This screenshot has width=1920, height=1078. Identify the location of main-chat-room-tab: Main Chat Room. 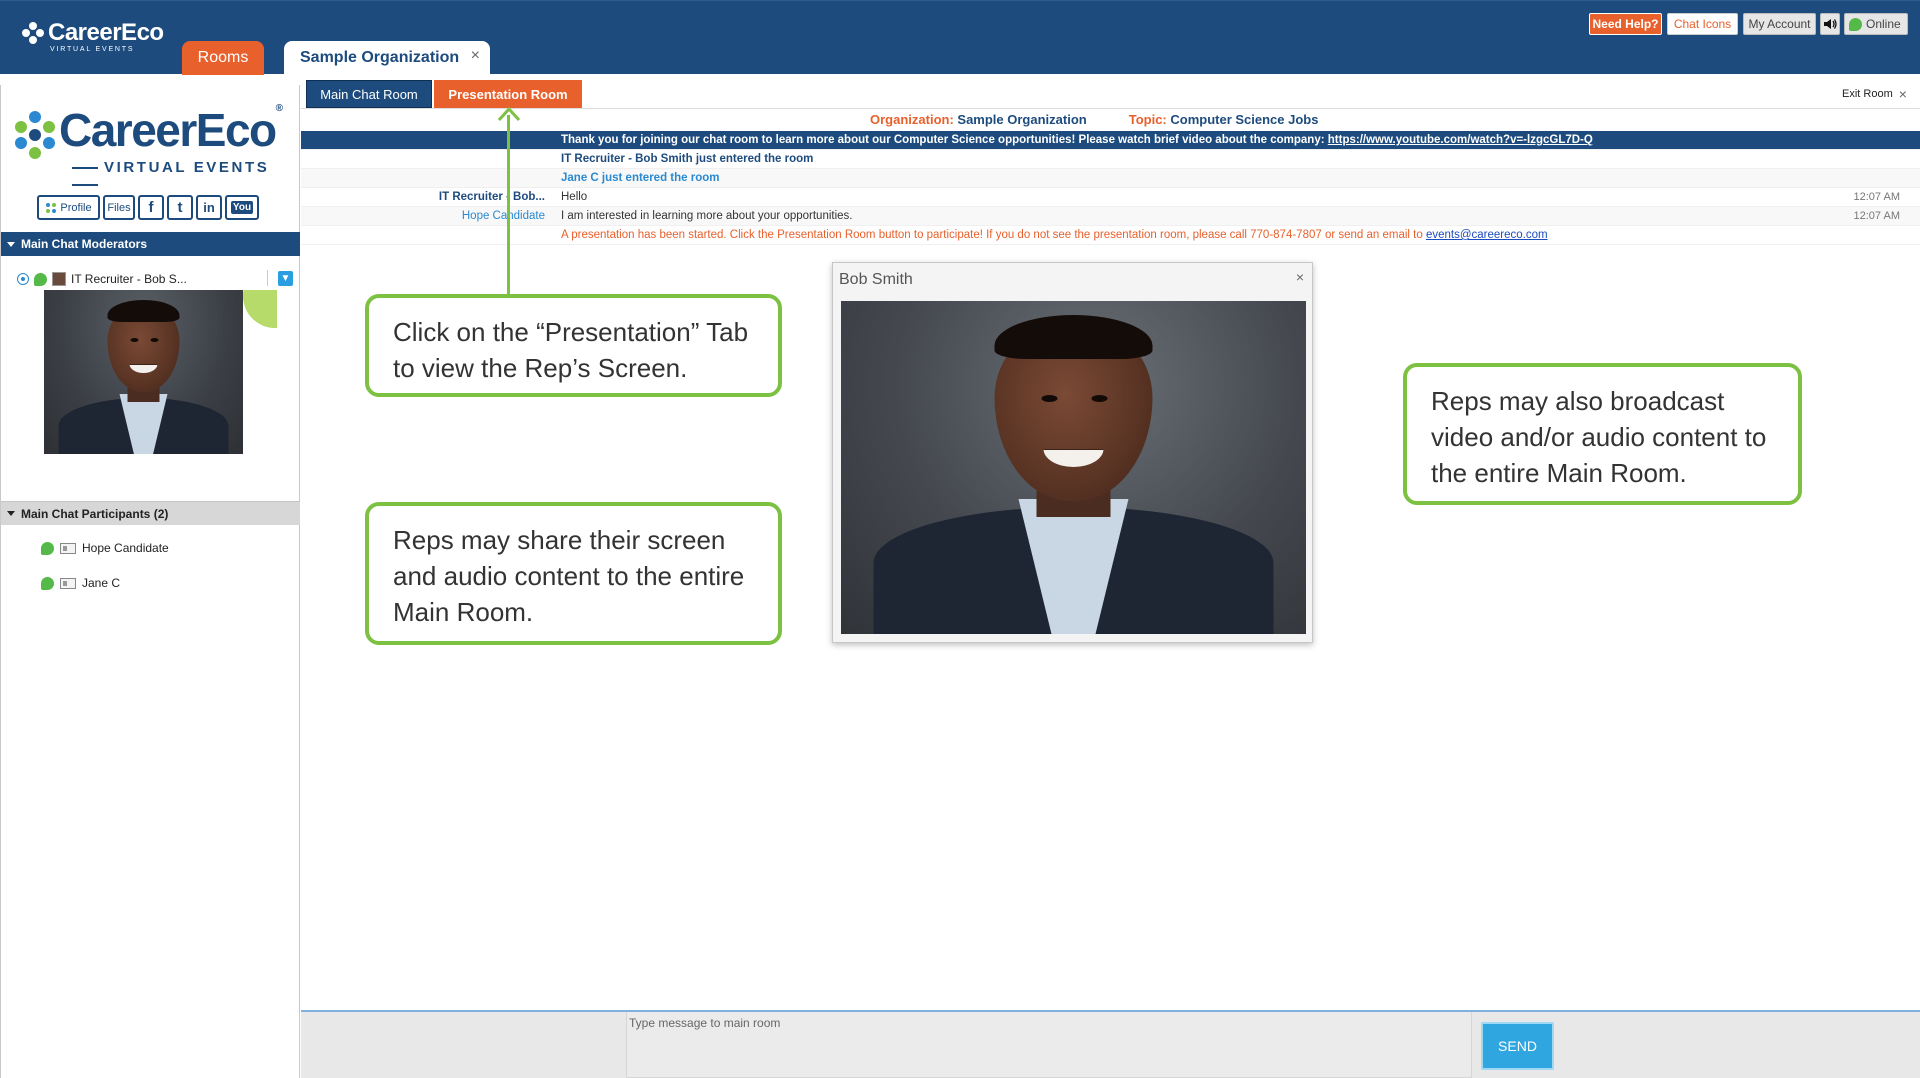
(369, 94).